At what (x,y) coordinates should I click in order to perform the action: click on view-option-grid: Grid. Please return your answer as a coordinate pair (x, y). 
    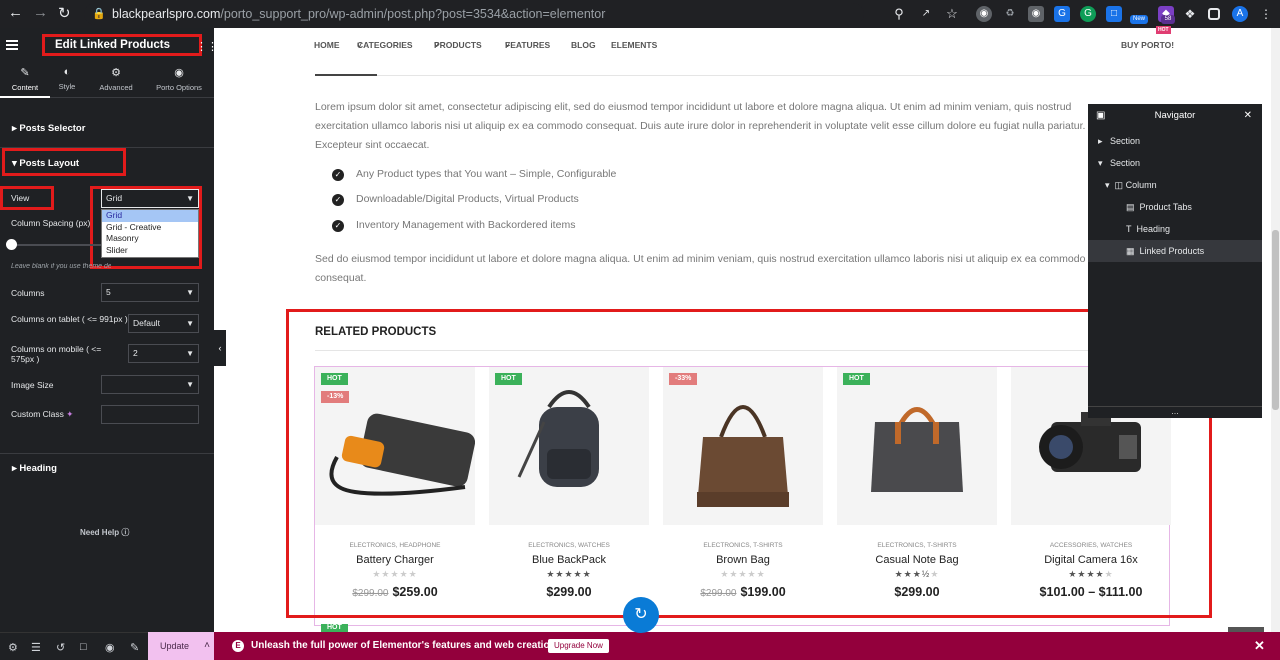
    Looking at the image, I should click on (150, 216).